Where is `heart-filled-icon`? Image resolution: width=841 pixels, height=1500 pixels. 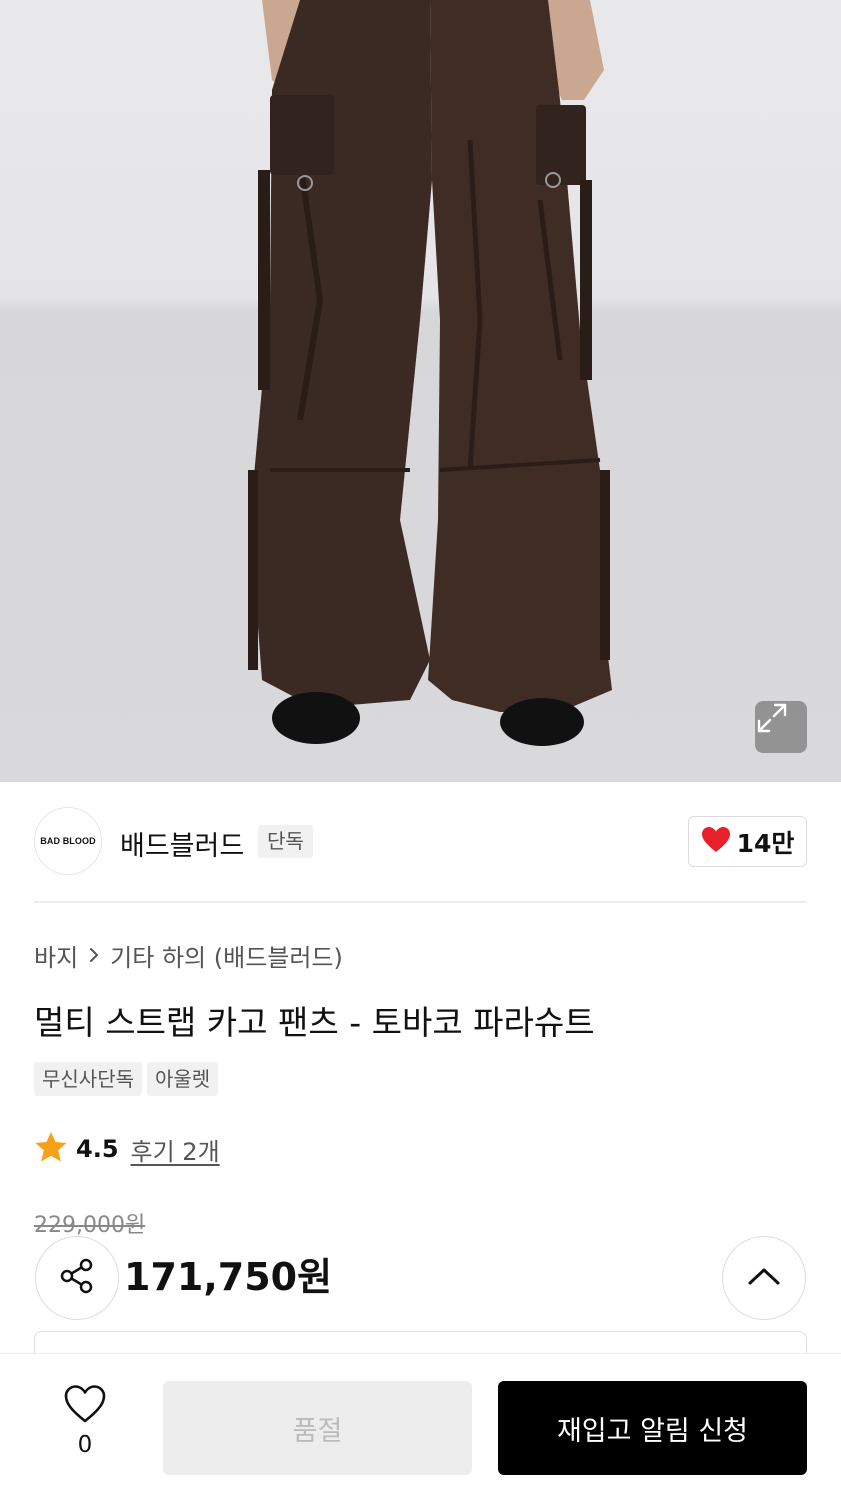 heart-filled-icon is located at coordinates (716, 841).